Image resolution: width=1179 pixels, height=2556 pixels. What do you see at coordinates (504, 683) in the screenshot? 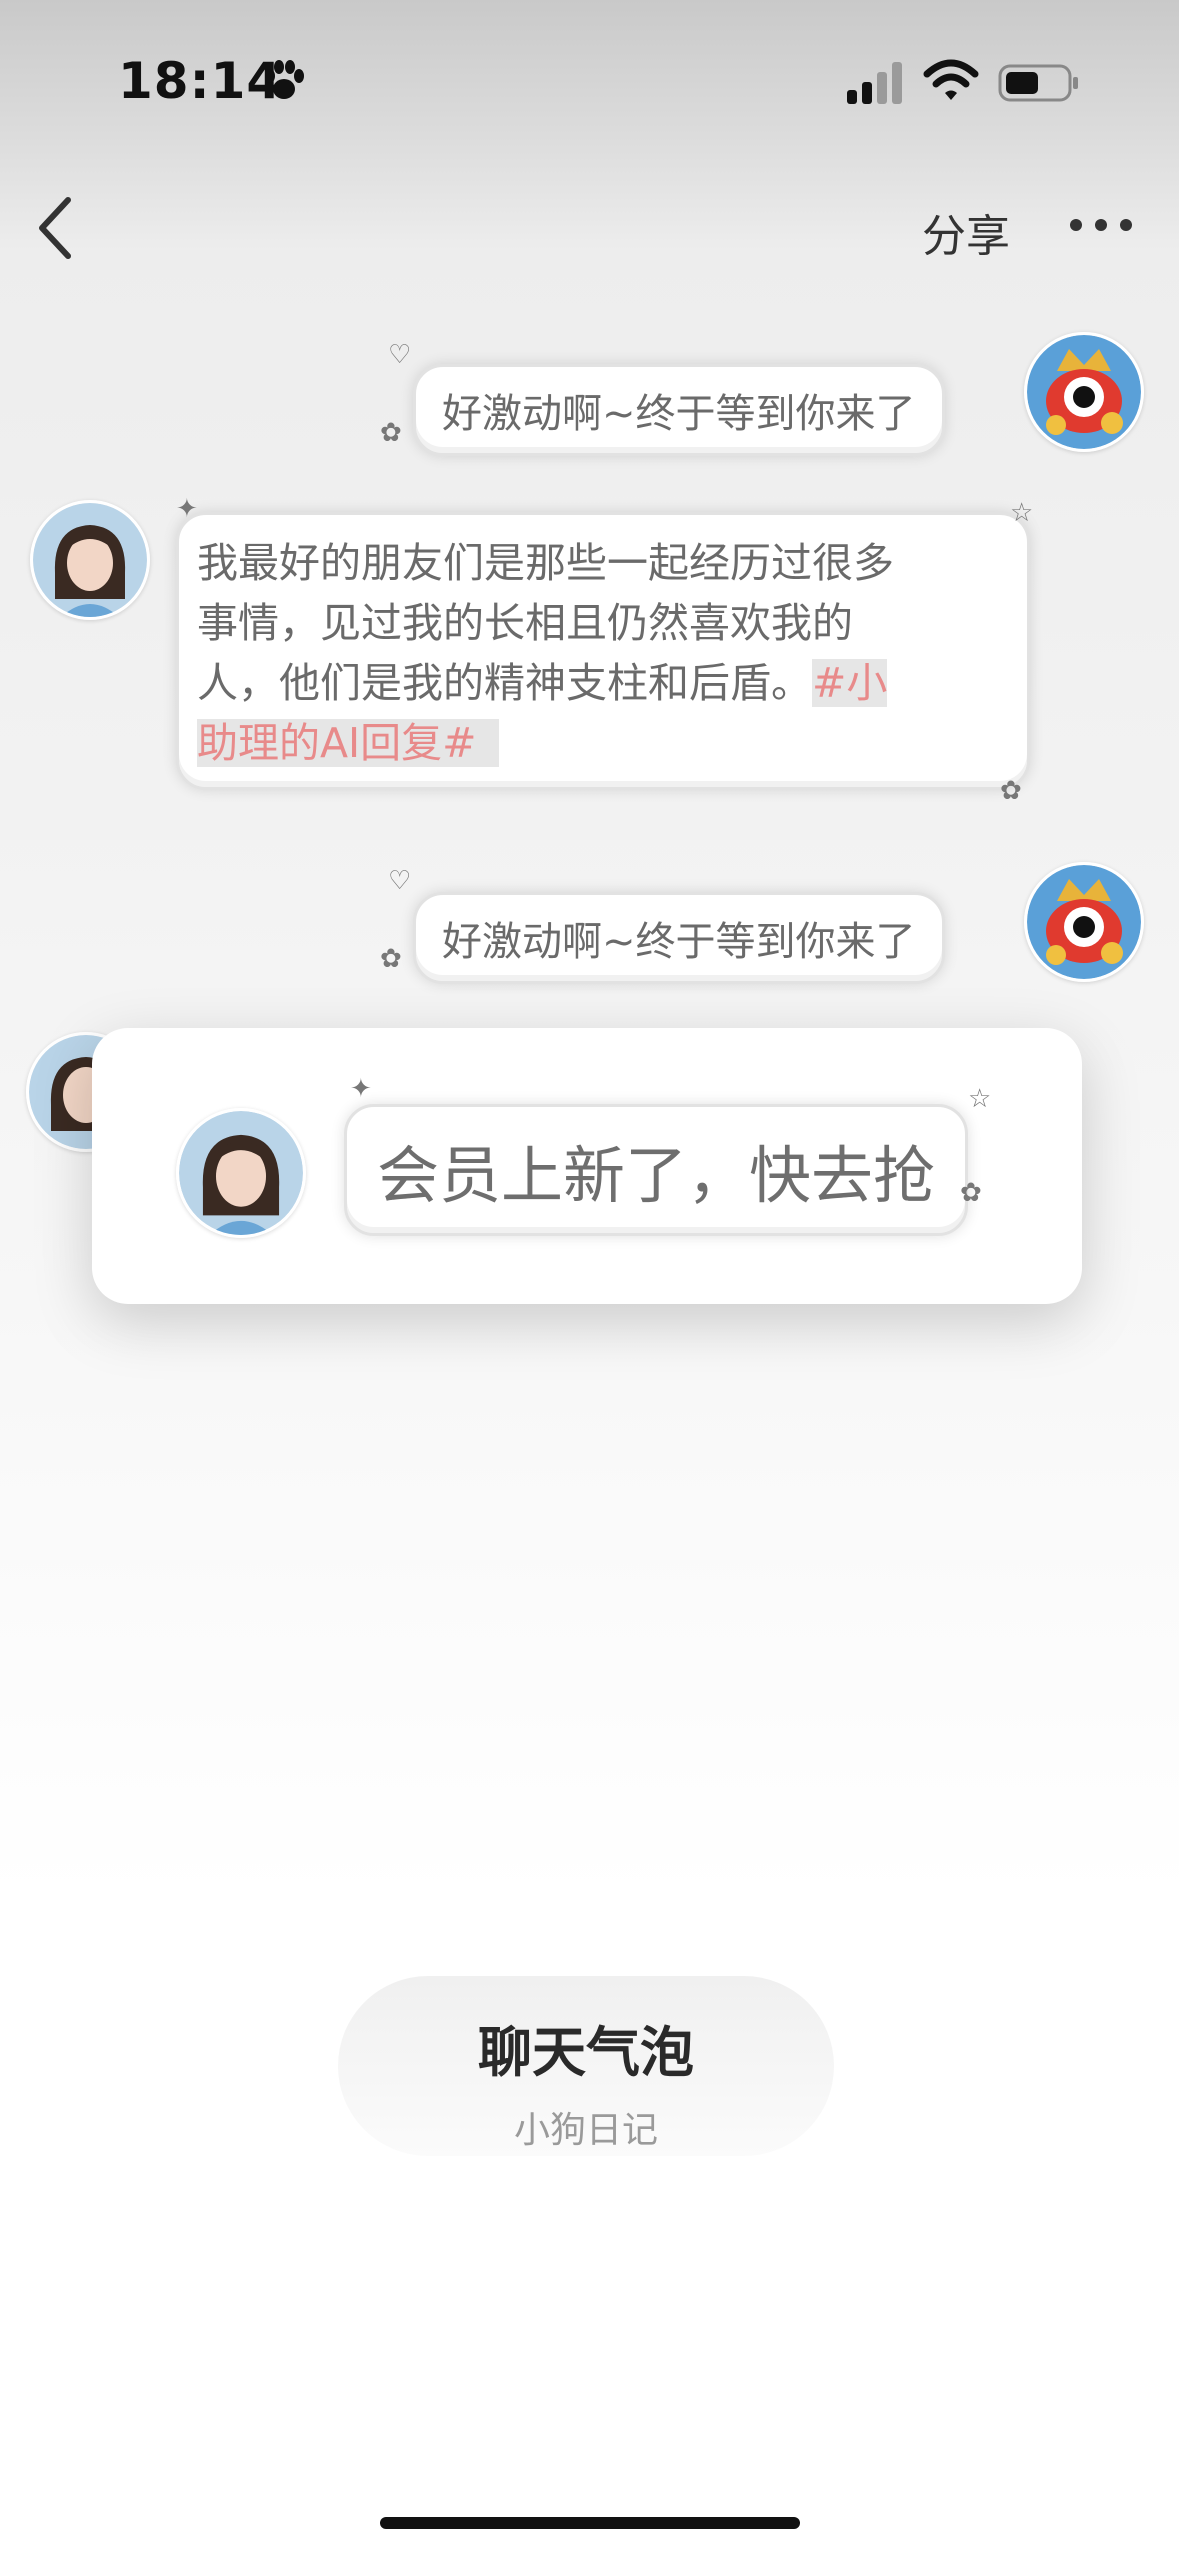
I see `message-text: 人，他们是我的精神支柱和后盾。` at bounding box center [504, 683].